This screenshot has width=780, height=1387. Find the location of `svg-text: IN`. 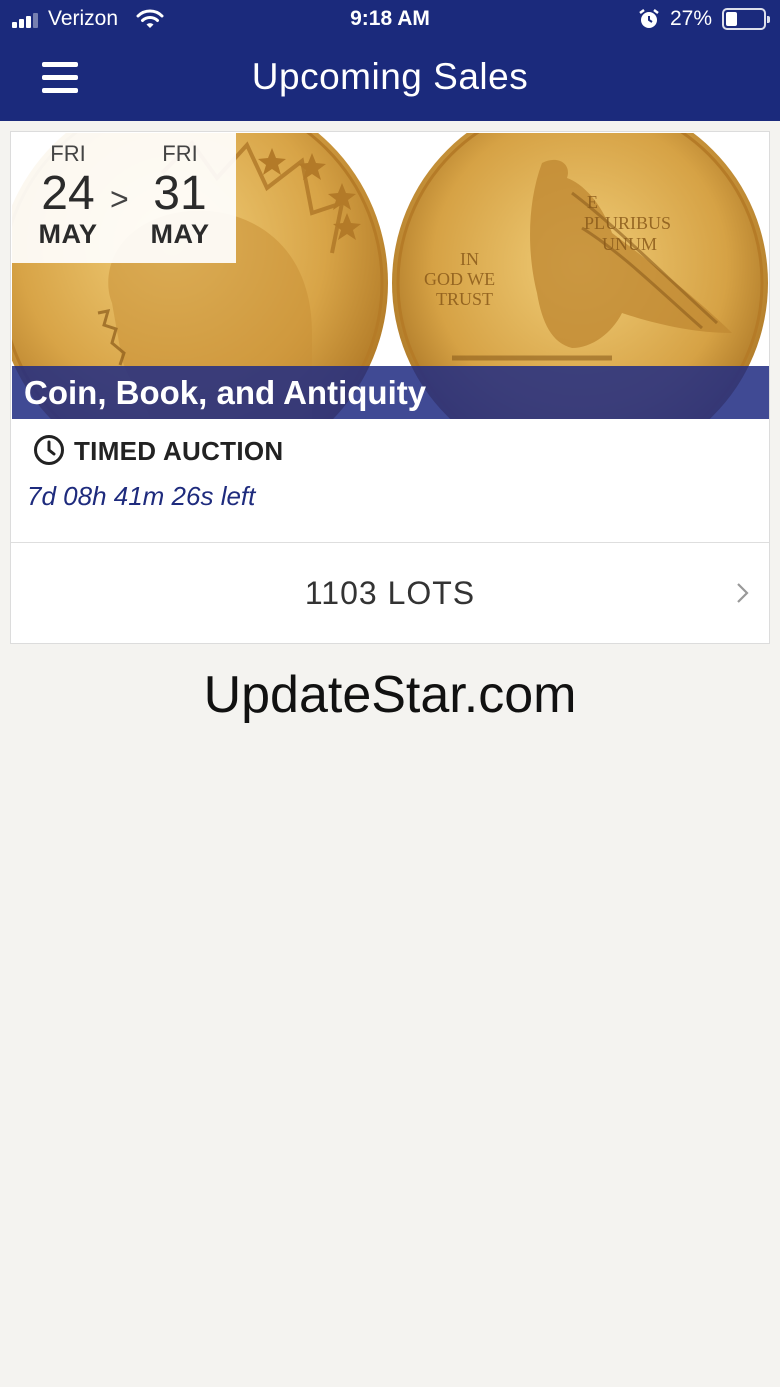

svg-text: IN is located at coordinates (469, 259).